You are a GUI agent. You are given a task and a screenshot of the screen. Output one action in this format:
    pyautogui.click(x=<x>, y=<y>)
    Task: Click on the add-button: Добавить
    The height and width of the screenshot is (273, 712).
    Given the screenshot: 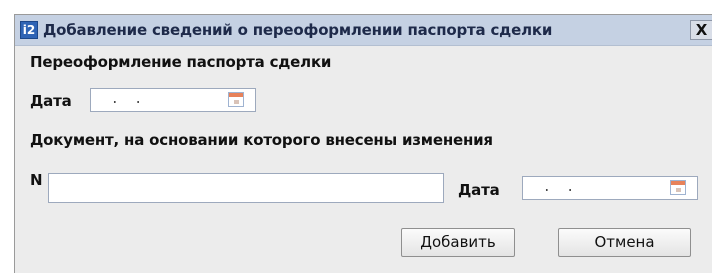 What is the action you would take?
    pyautogui.click(x=458, y=242)
    